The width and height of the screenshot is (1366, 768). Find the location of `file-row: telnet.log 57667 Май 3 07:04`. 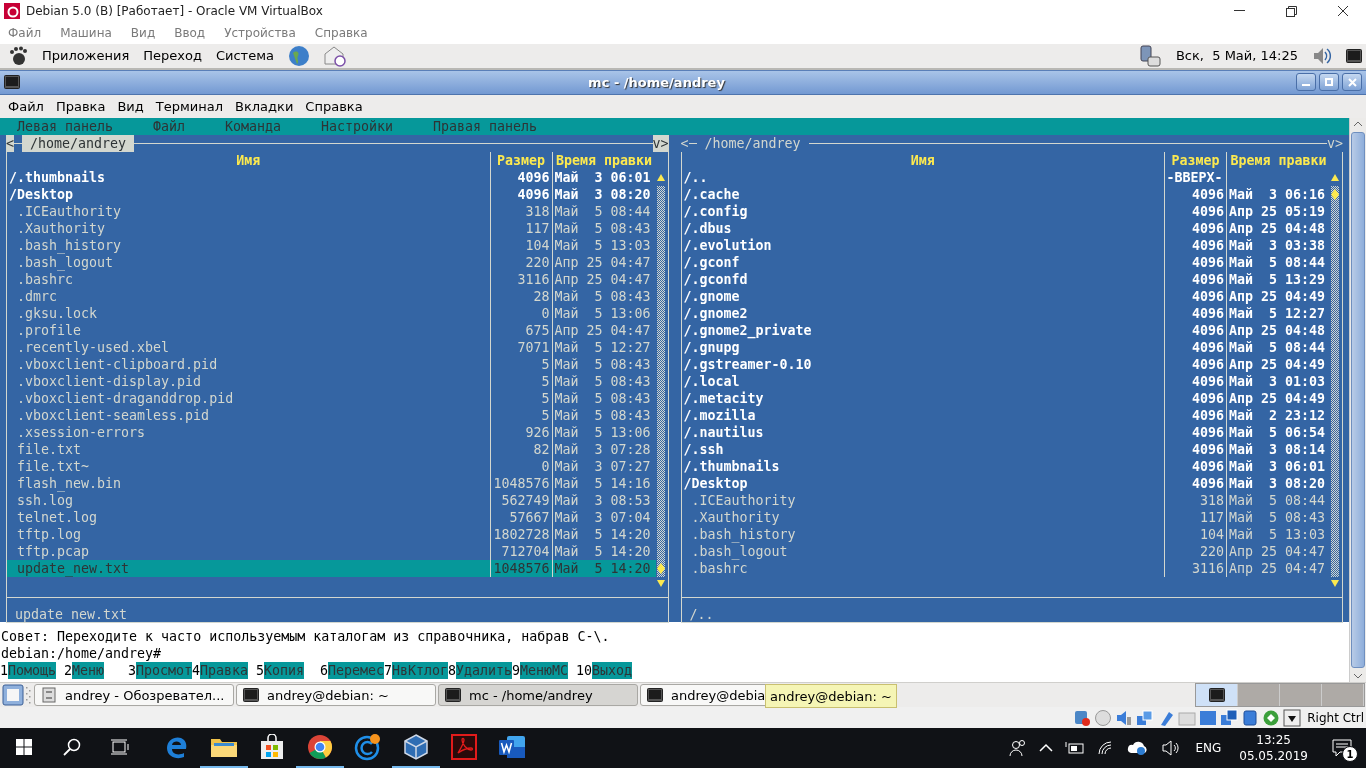

file-row: telnet.log 57667 Май 3 07:04 is located at coordinates (331, 517).